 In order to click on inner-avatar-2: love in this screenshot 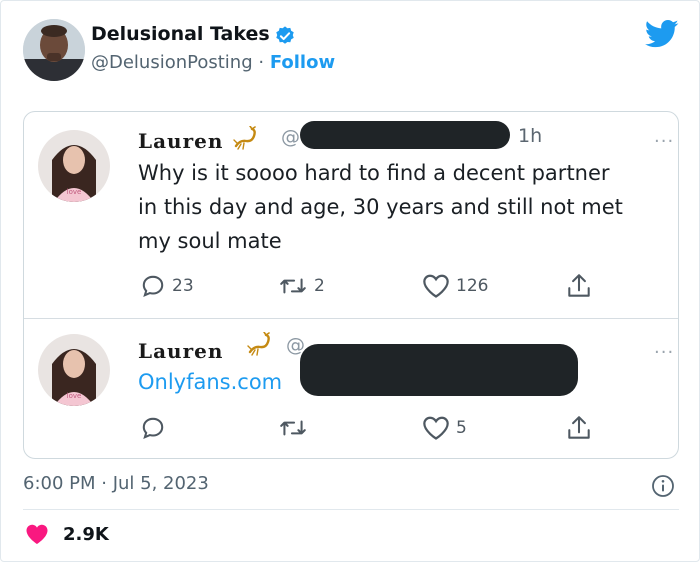, I will do `click(74, 370)`.